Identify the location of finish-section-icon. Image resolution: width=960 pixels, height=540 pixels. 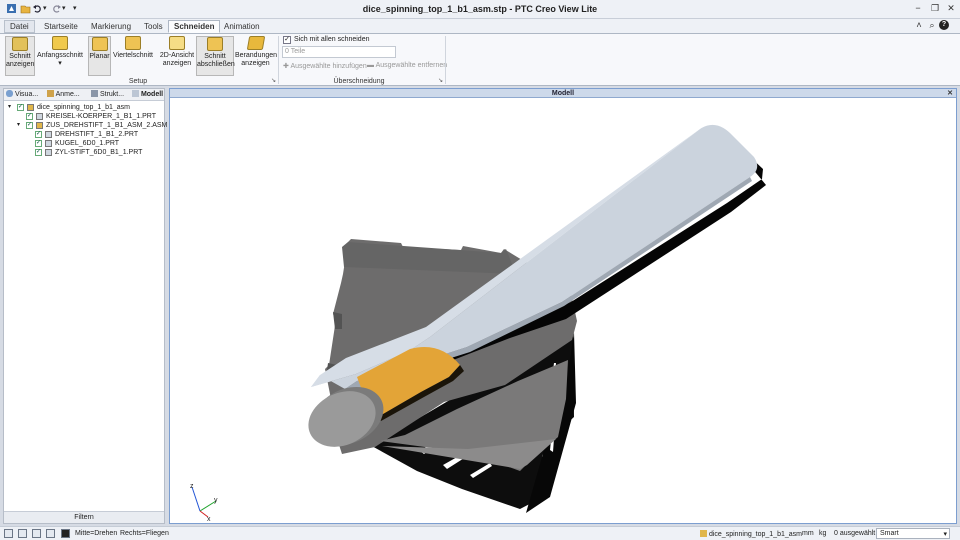
(215, 44).